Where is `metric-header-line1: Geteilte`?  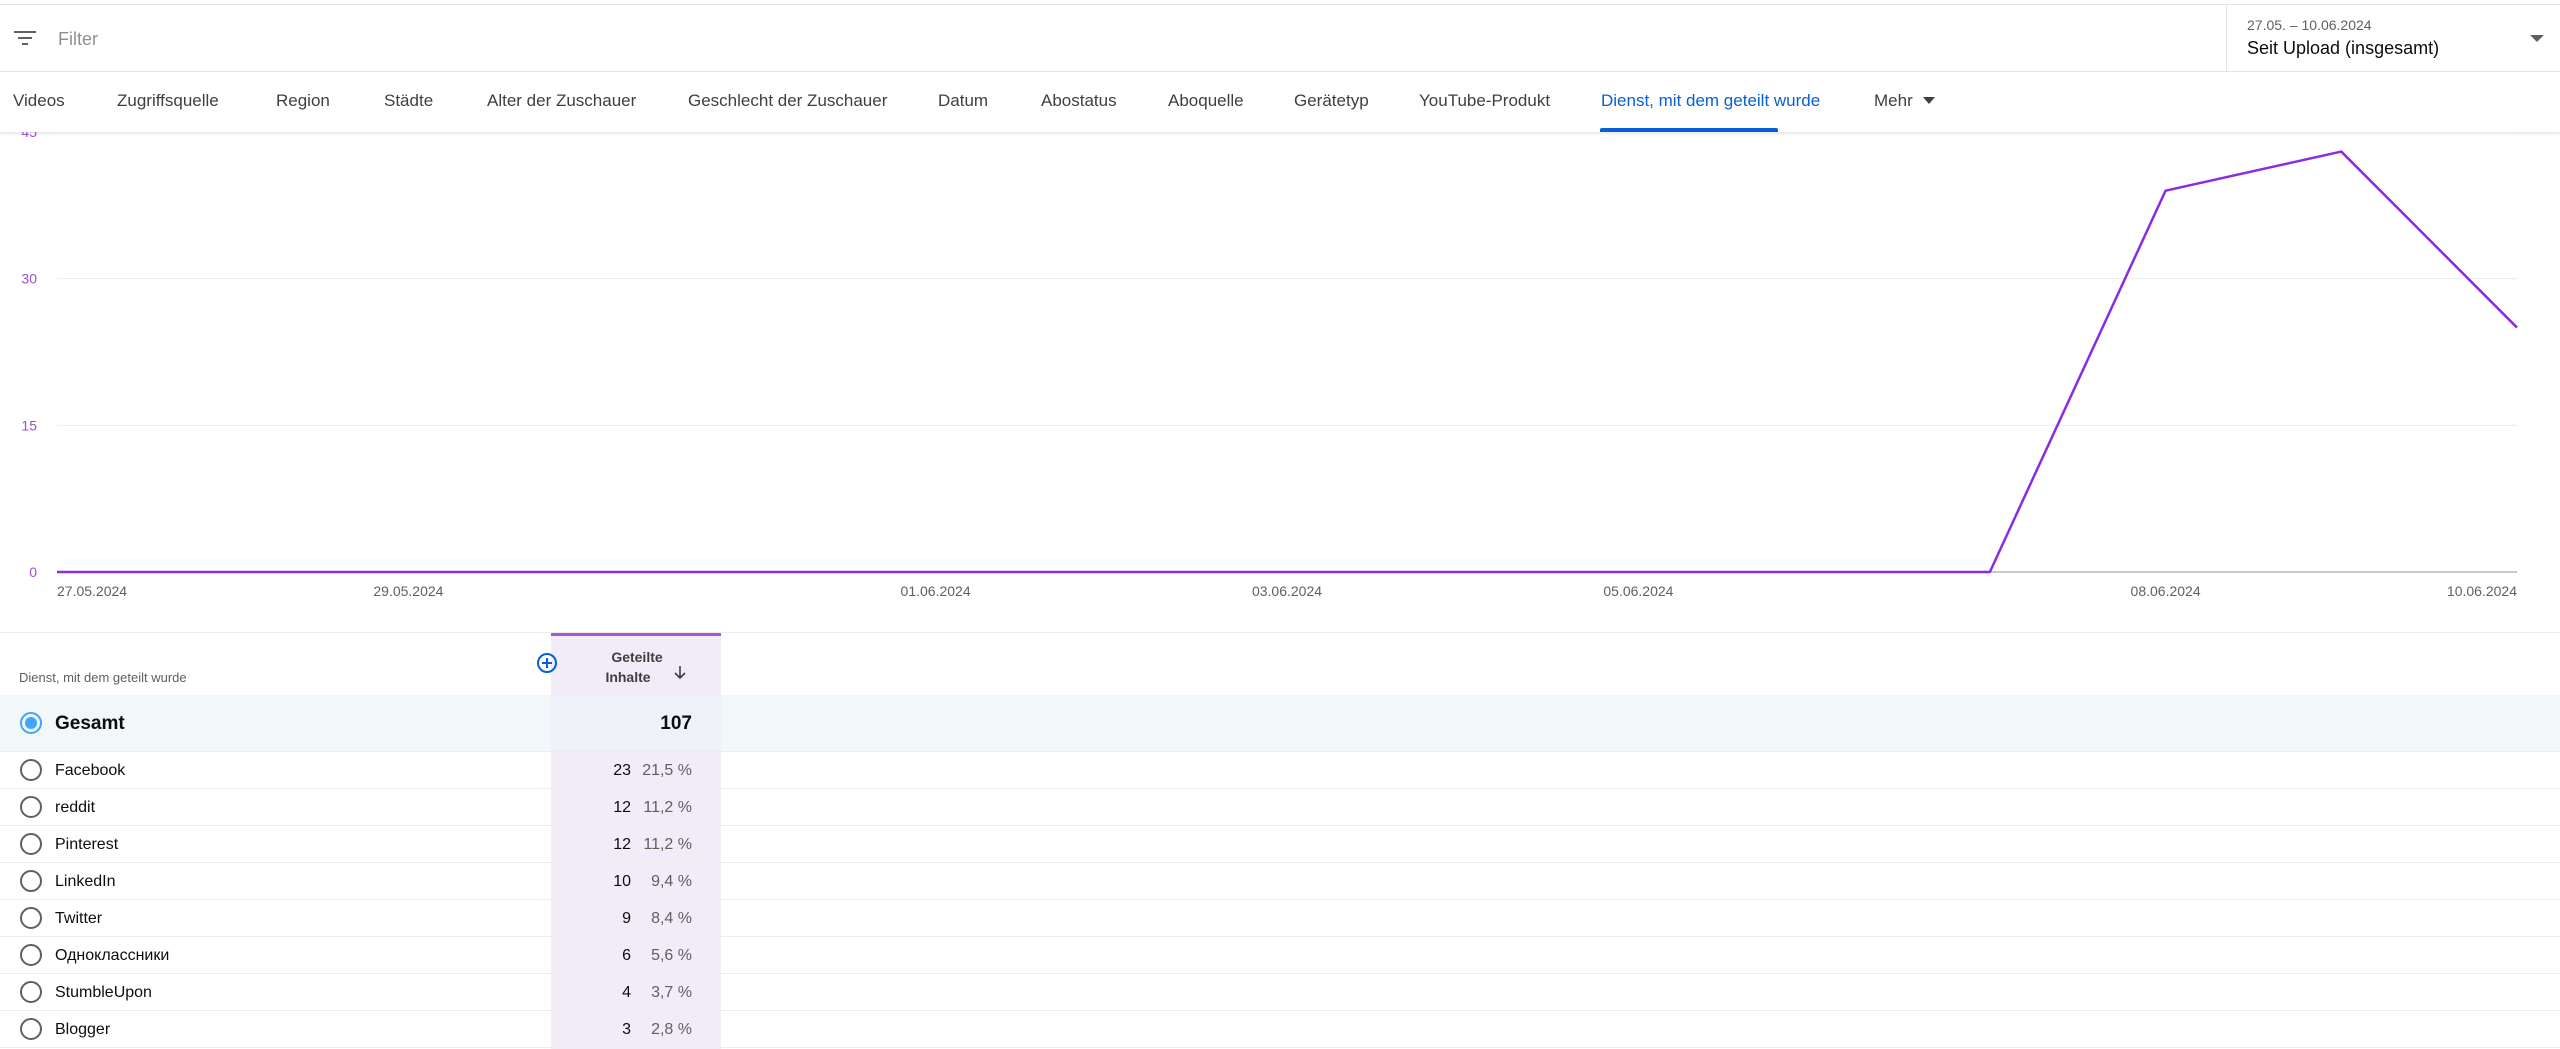
metric-header-line1: Geteilte is located at coordinates (637, 657).